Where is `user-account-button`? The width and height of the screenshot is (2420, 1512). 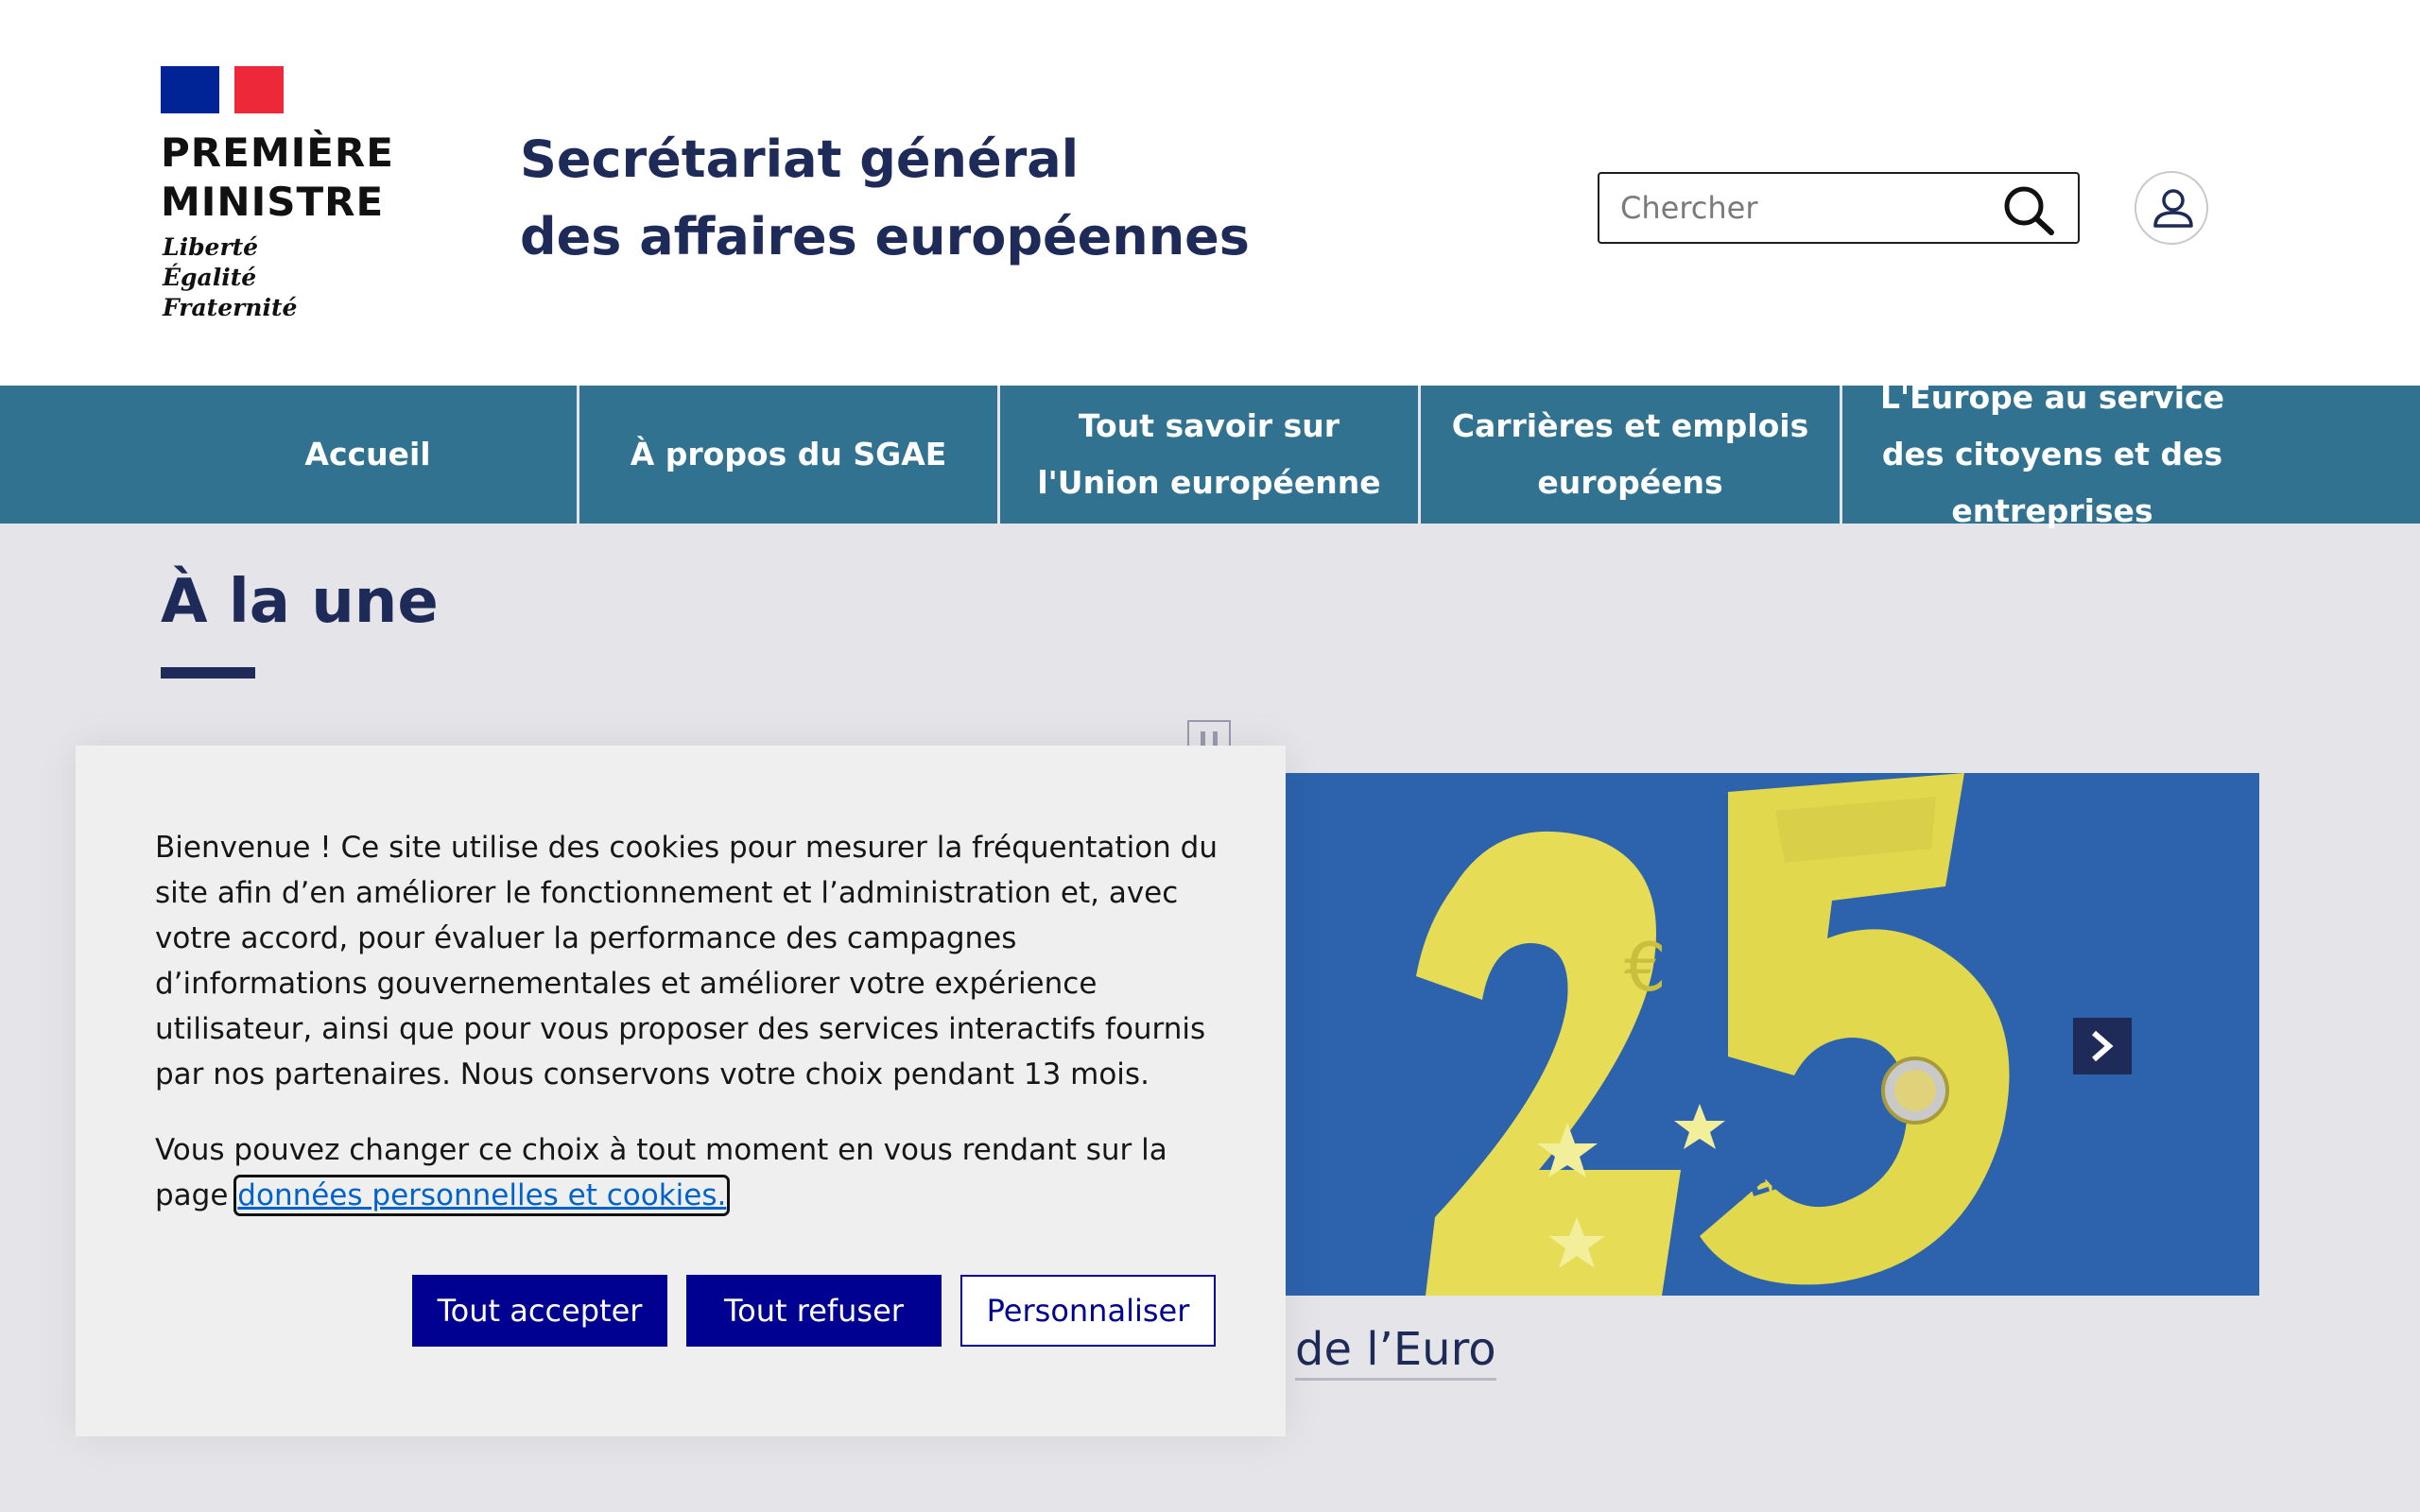 user-account-button is located at coordinates (2171, 208).